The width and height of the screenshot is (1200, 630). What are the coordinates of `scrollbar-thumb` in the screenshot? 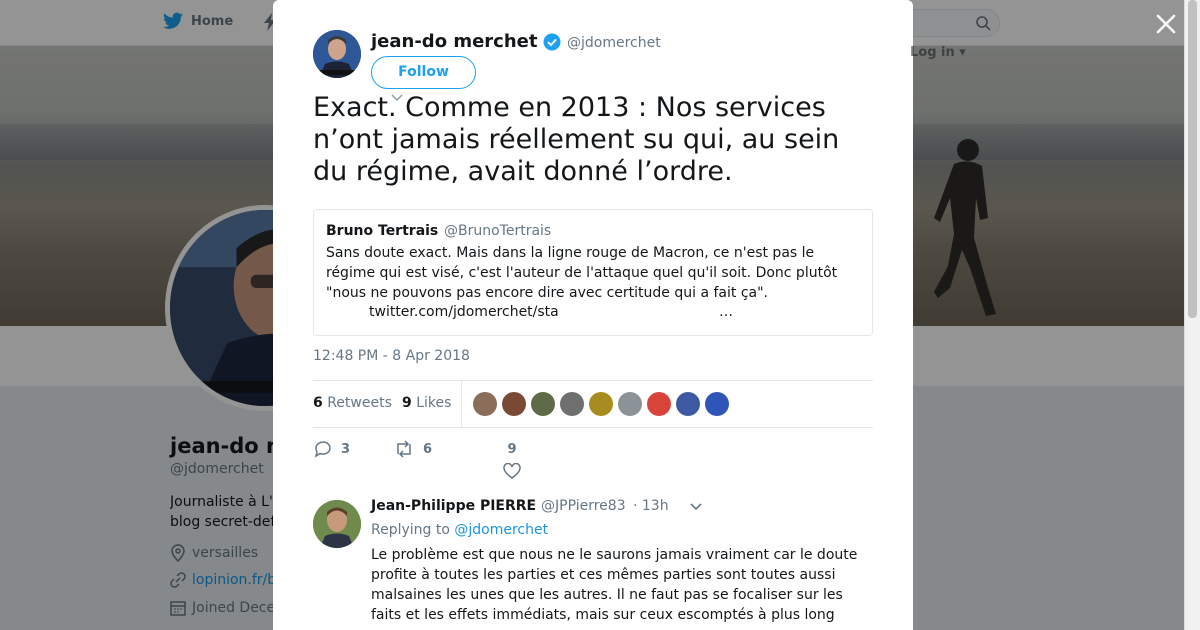 It's located at (1192, 159).